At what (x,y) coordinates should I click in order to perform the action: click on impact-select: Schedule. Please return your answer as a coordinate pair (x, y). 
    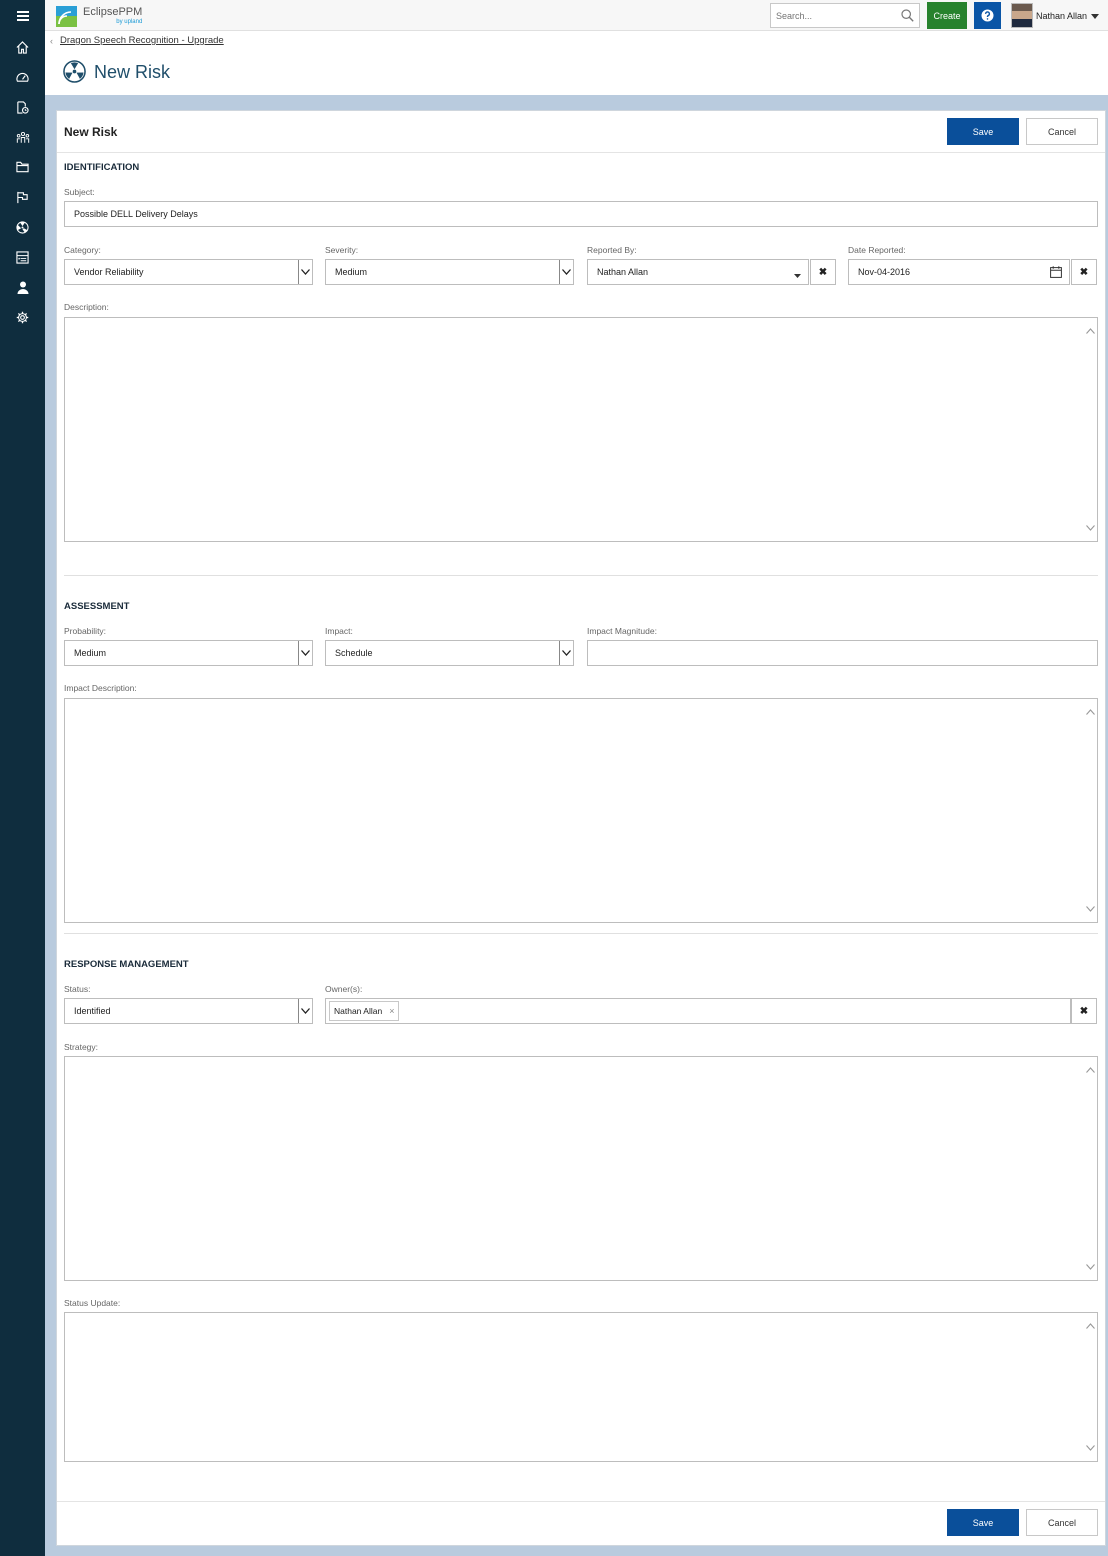
    Looking at the image, I should click on (449, 653).